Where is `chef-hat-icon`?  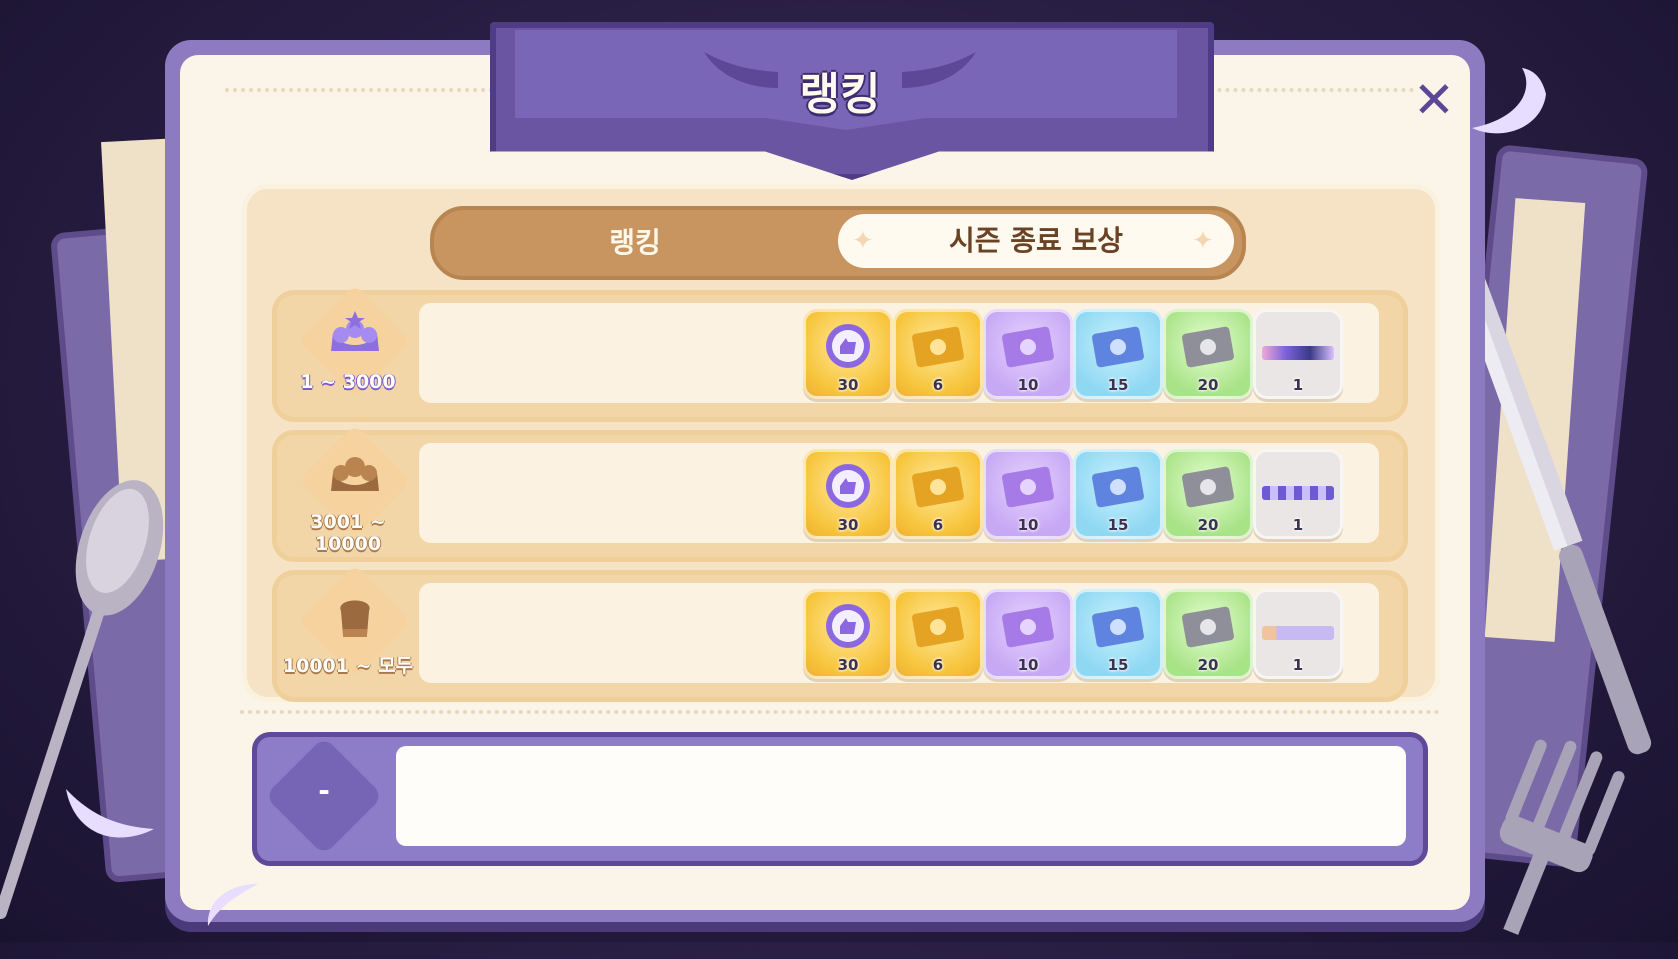 chef-hat-icon is located at coordinates (355, 618).